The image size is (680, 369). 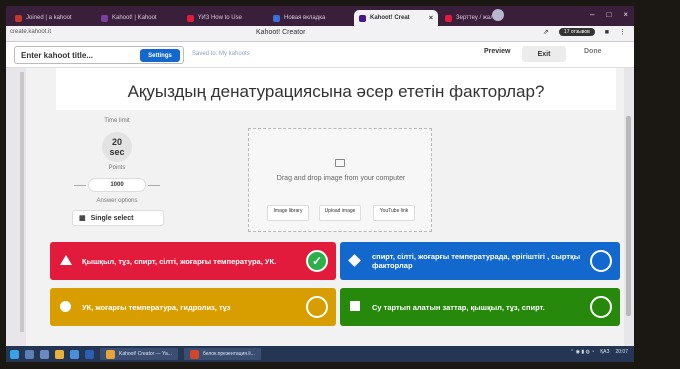 I want to click on browser-tab: Kahoot! | Kahoot, so click(x=138, y=18).